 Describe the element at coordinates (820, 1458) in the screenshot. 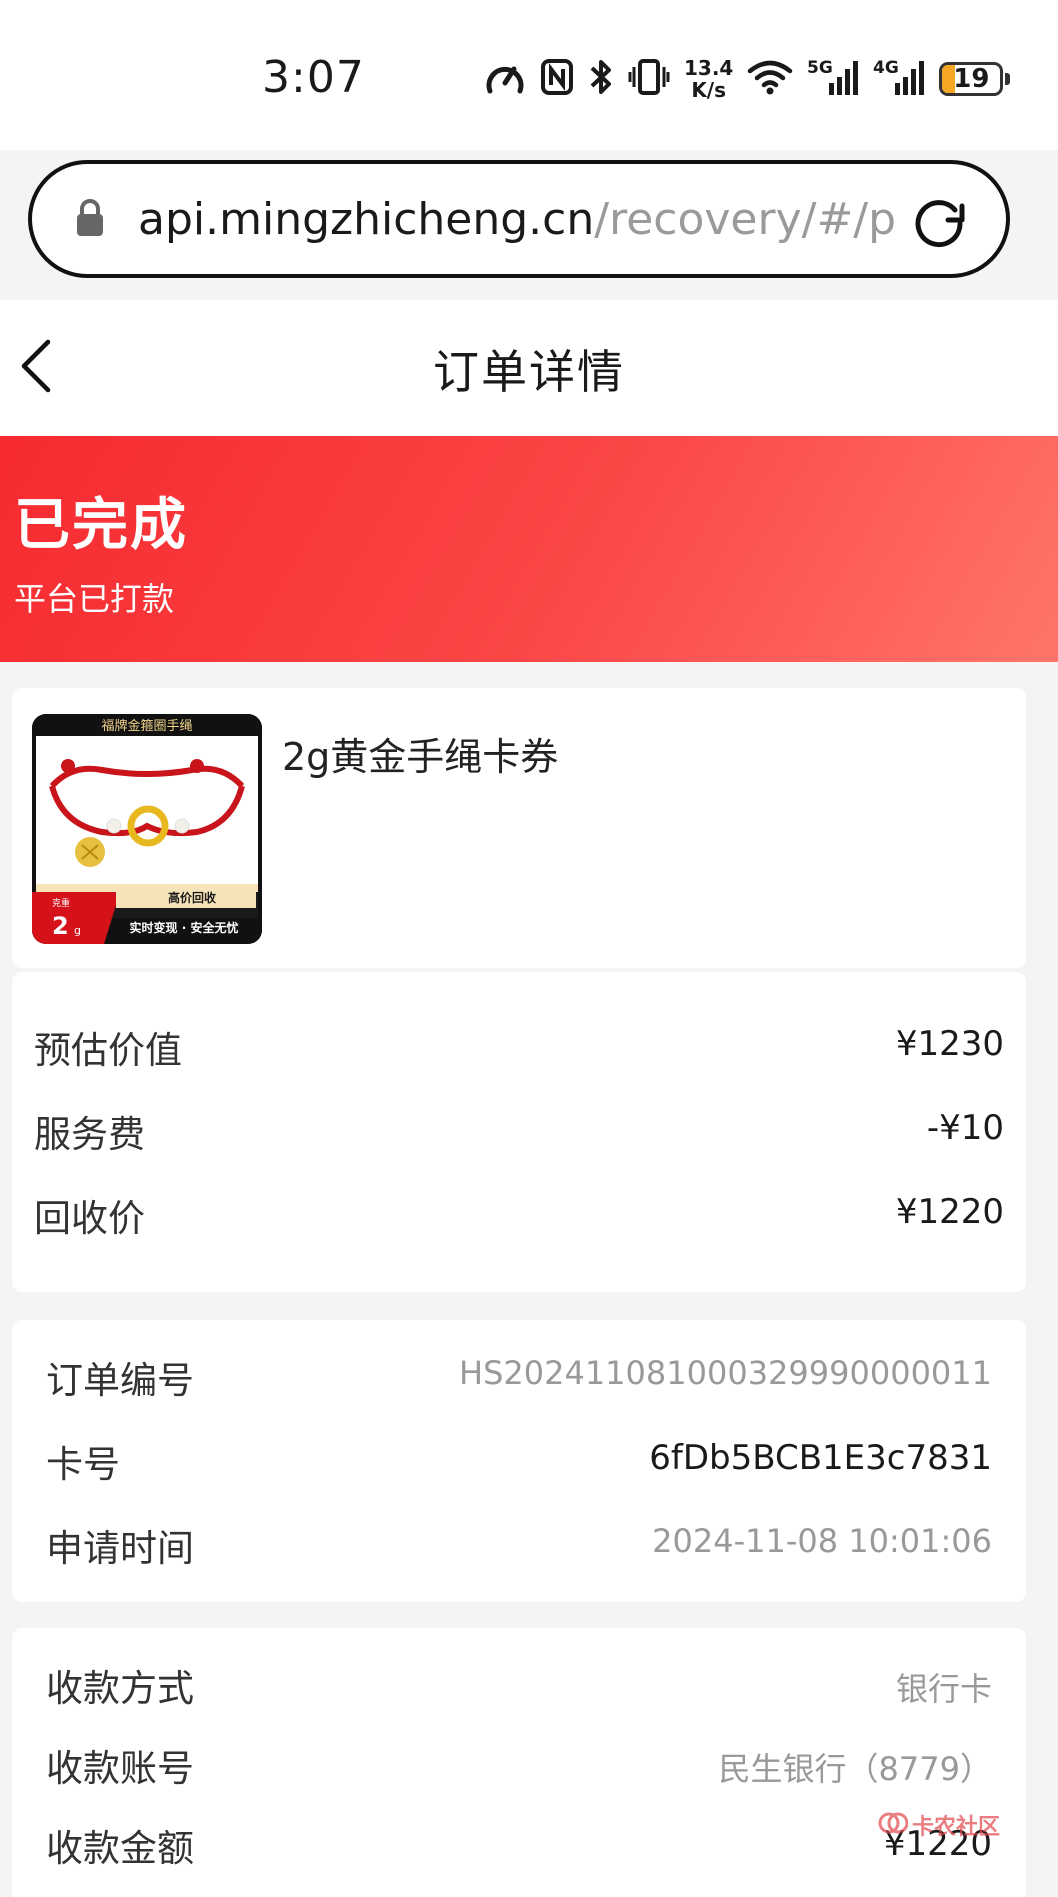

I see `card-number-value: 6fDb5BCB1E3c7831` at that location.